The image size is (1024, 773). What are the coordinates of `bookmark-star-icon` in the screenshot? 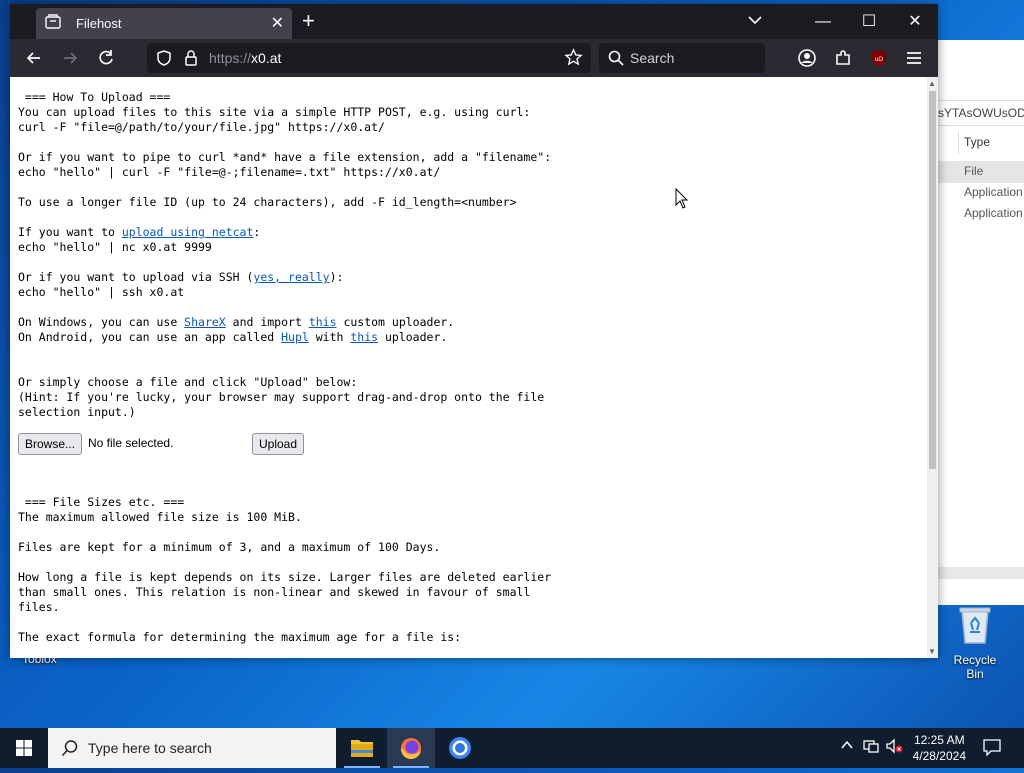 It's located at (573, 60).